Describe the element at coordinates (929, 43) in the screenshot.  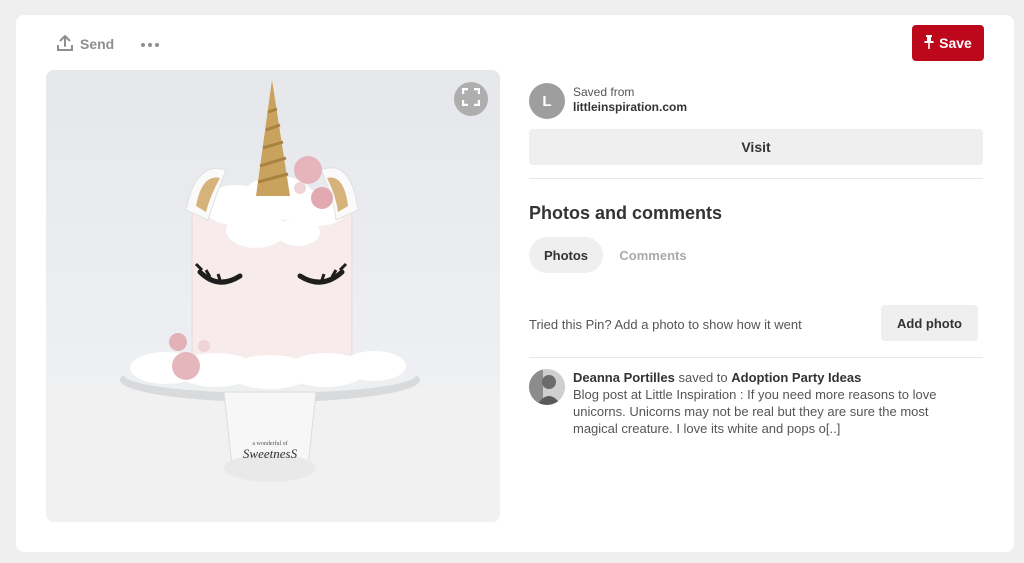
I see `pin-icon` at that location.